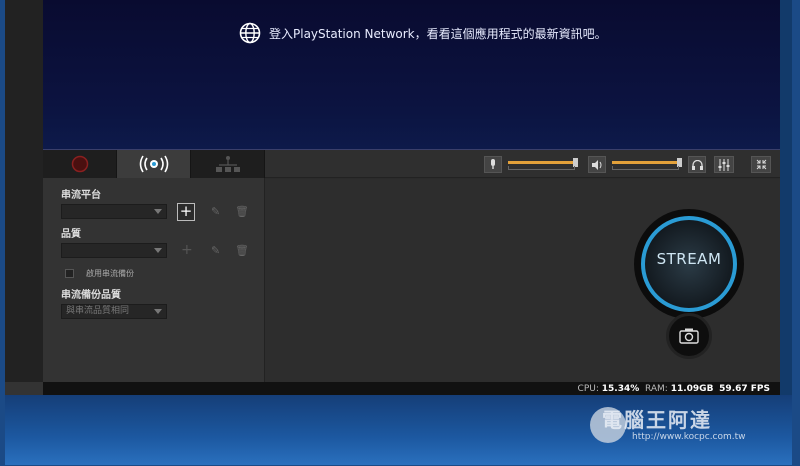  What do you see at coordinates (645, 162) in the screenshot?
I see `speaker-volume-slider` at bounding box center [645, 162].